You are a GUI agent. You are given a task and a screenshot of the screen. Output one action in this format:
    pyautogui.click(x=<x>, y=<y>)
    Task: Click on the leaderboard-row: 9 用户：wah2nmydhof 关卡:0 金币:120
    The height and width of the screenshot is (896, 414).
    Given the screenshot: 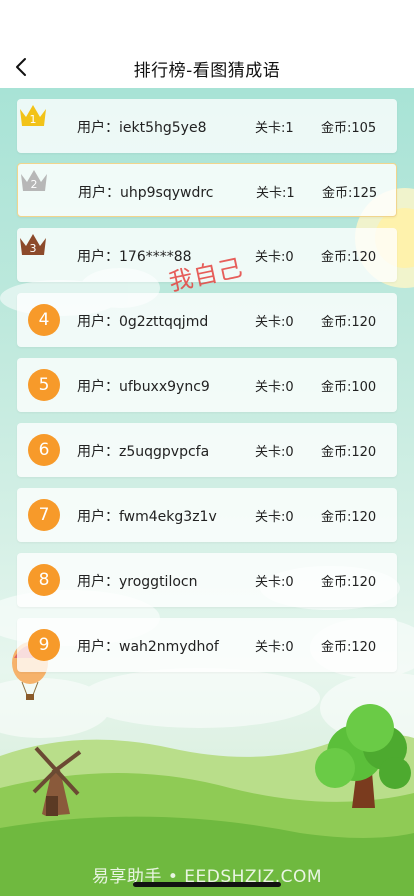 What is the action you would take?
    pyautogui.click(x=207, y=645)
    